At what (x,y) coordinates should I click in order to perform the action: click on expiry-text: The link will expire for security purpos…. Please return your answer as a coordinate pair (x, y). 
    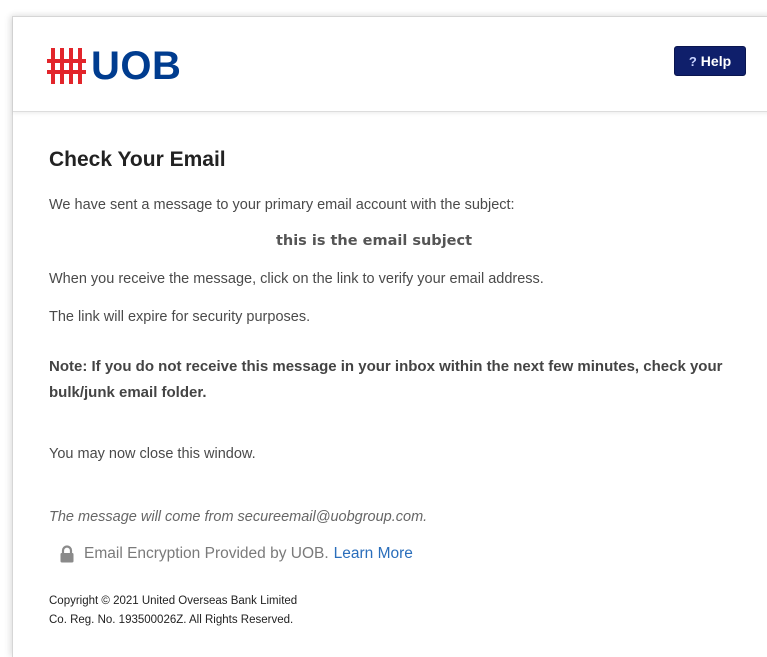
    Looking at the image, I should click on (180, 317).